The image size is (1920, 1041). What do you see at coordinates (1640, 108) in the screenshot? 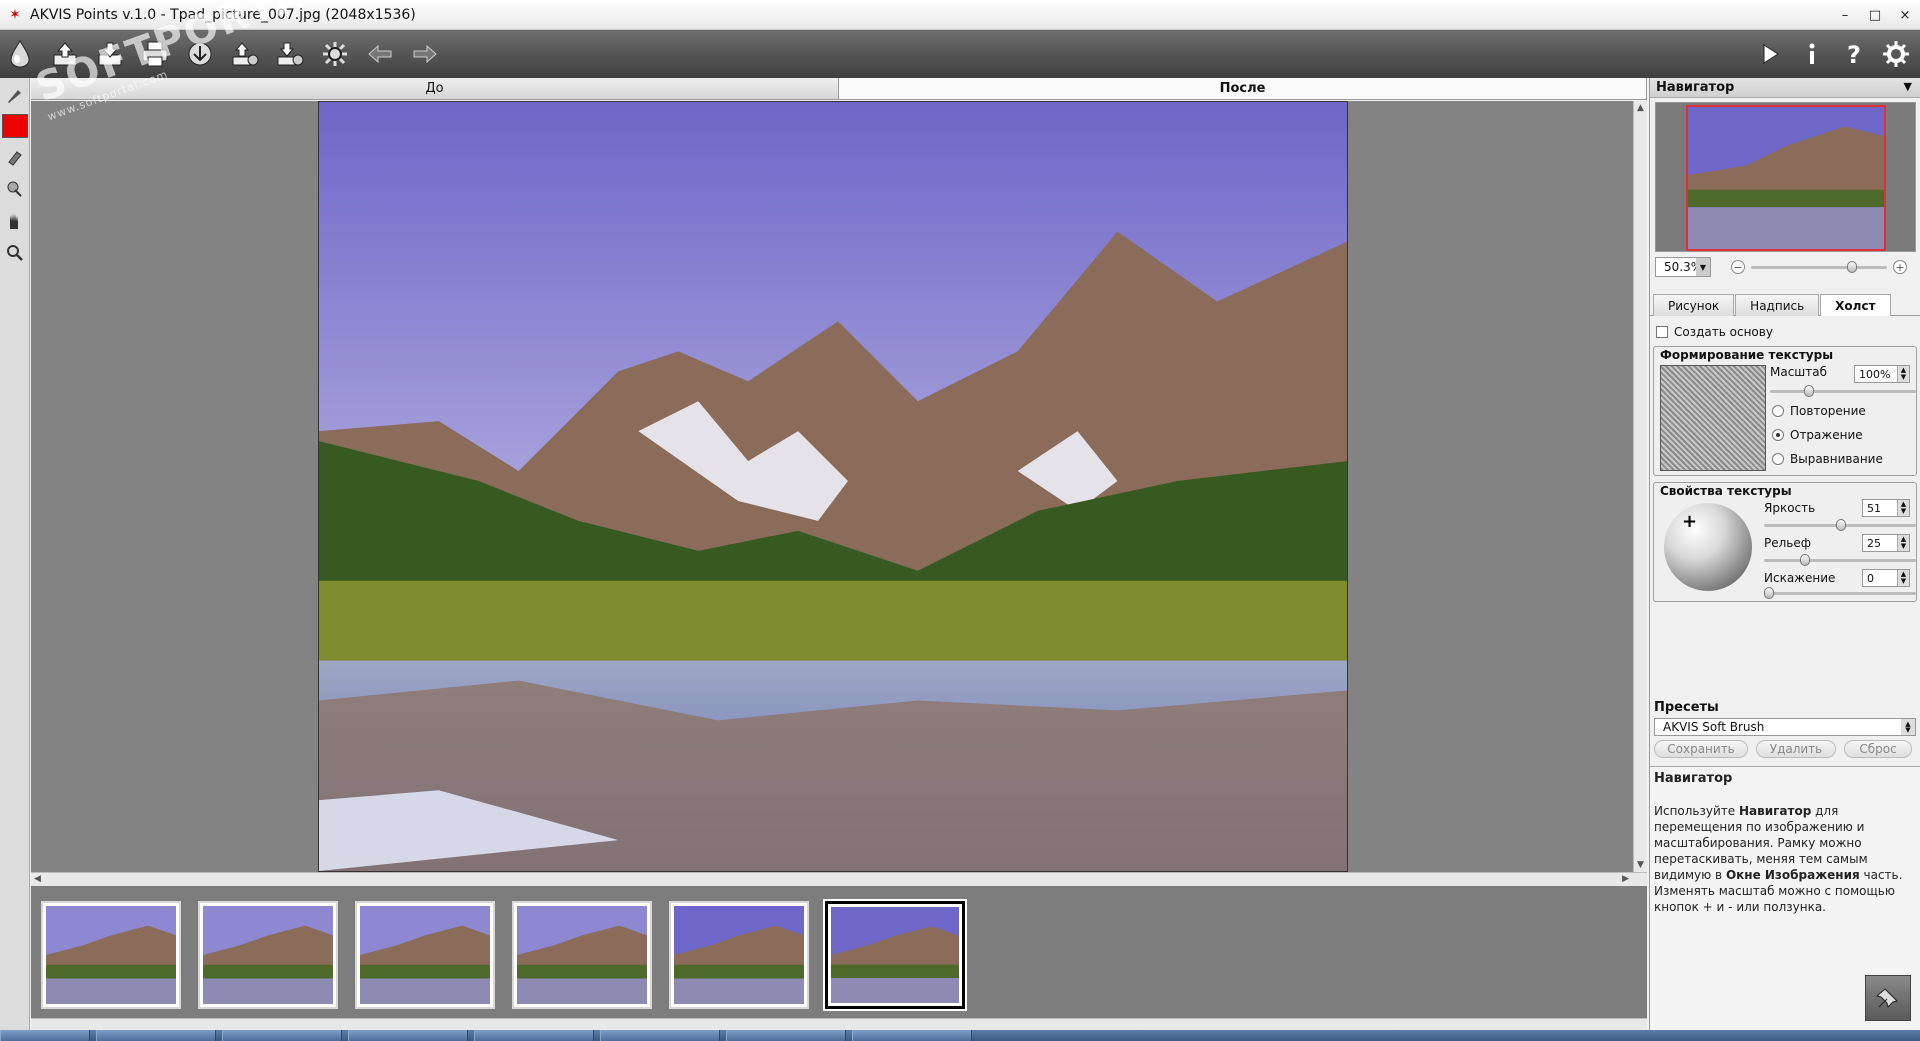
I see `scroll-up-icon: ▲` at bounding box center [1640, 108].